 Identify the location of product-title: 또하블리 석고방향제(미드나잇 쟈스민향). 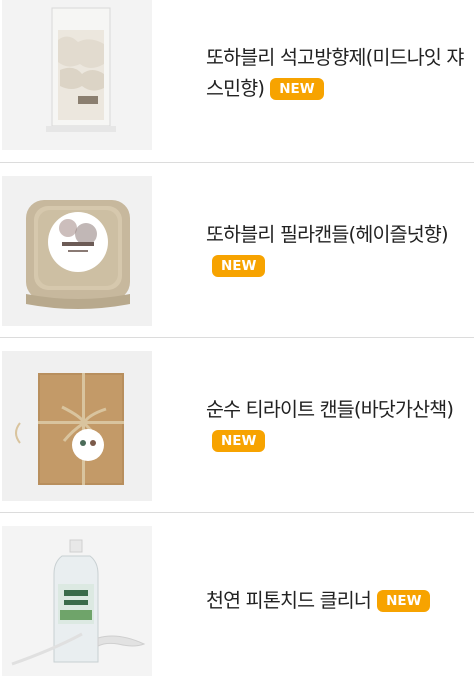
(335, 73).